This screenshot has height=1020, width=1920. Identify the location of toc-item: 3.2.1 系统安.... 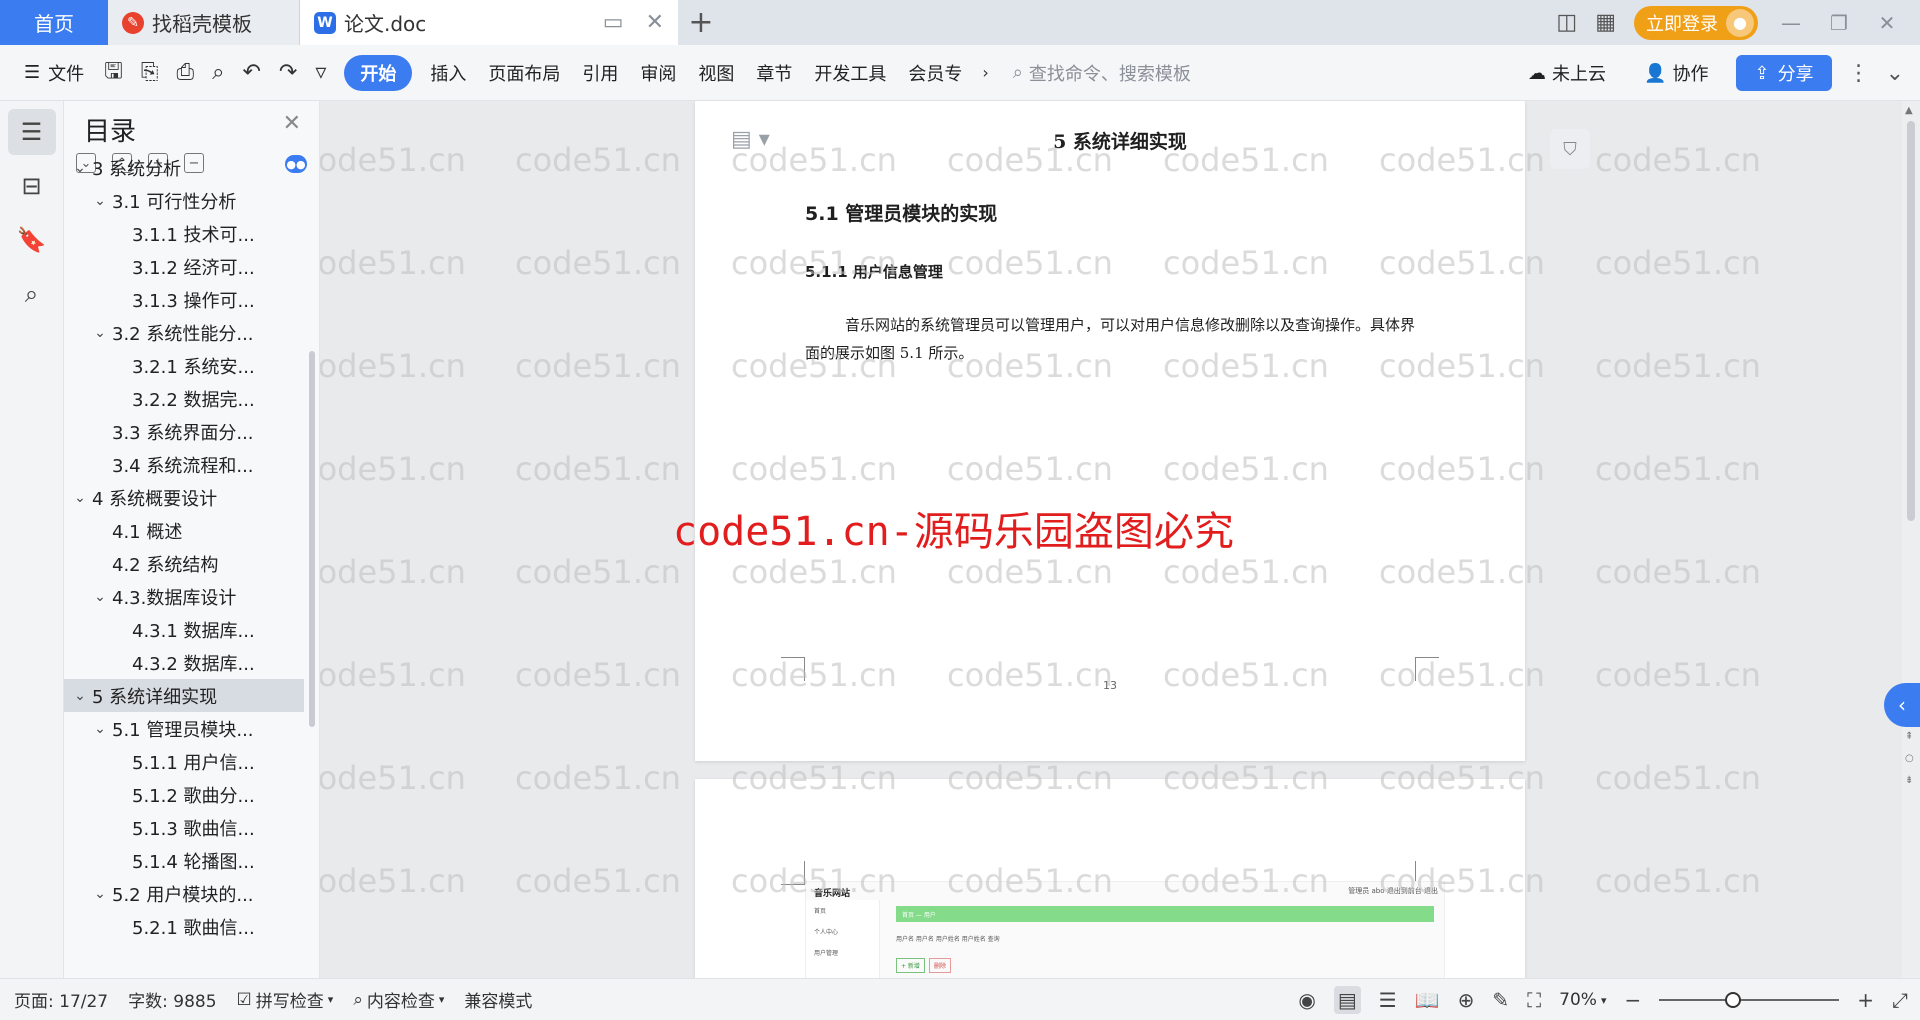
(184, 365).